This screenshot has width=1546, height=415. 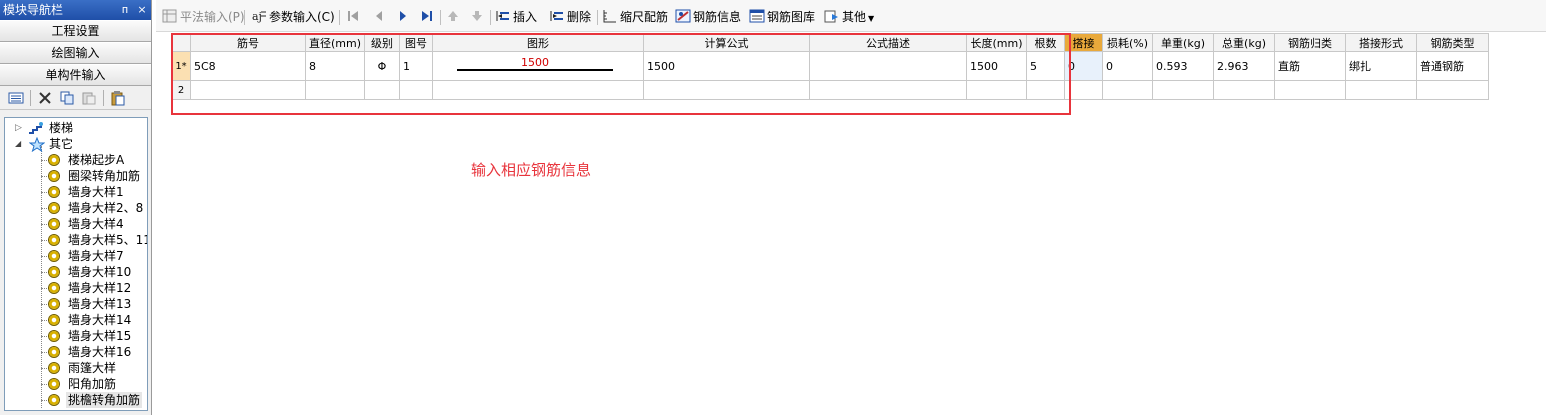 What do you see at coordinates (1453, 42) in the screenshot?
I see `col-header-leixing: 钢筋类型` at bounding box center [1453, 42].